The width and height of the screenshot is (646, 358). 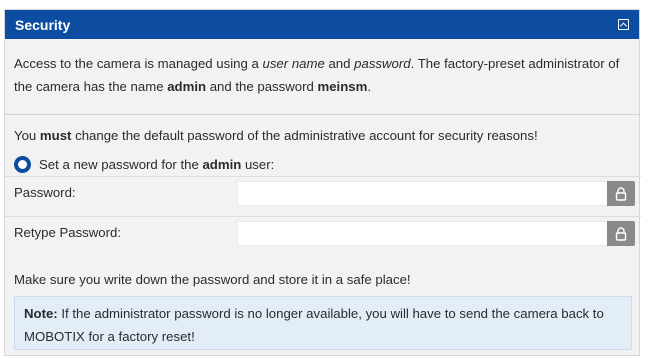 What do you see at coordinates (45, 192) in the screenshot?
I see `password-label: Password:` at bounding box center [45, 192].